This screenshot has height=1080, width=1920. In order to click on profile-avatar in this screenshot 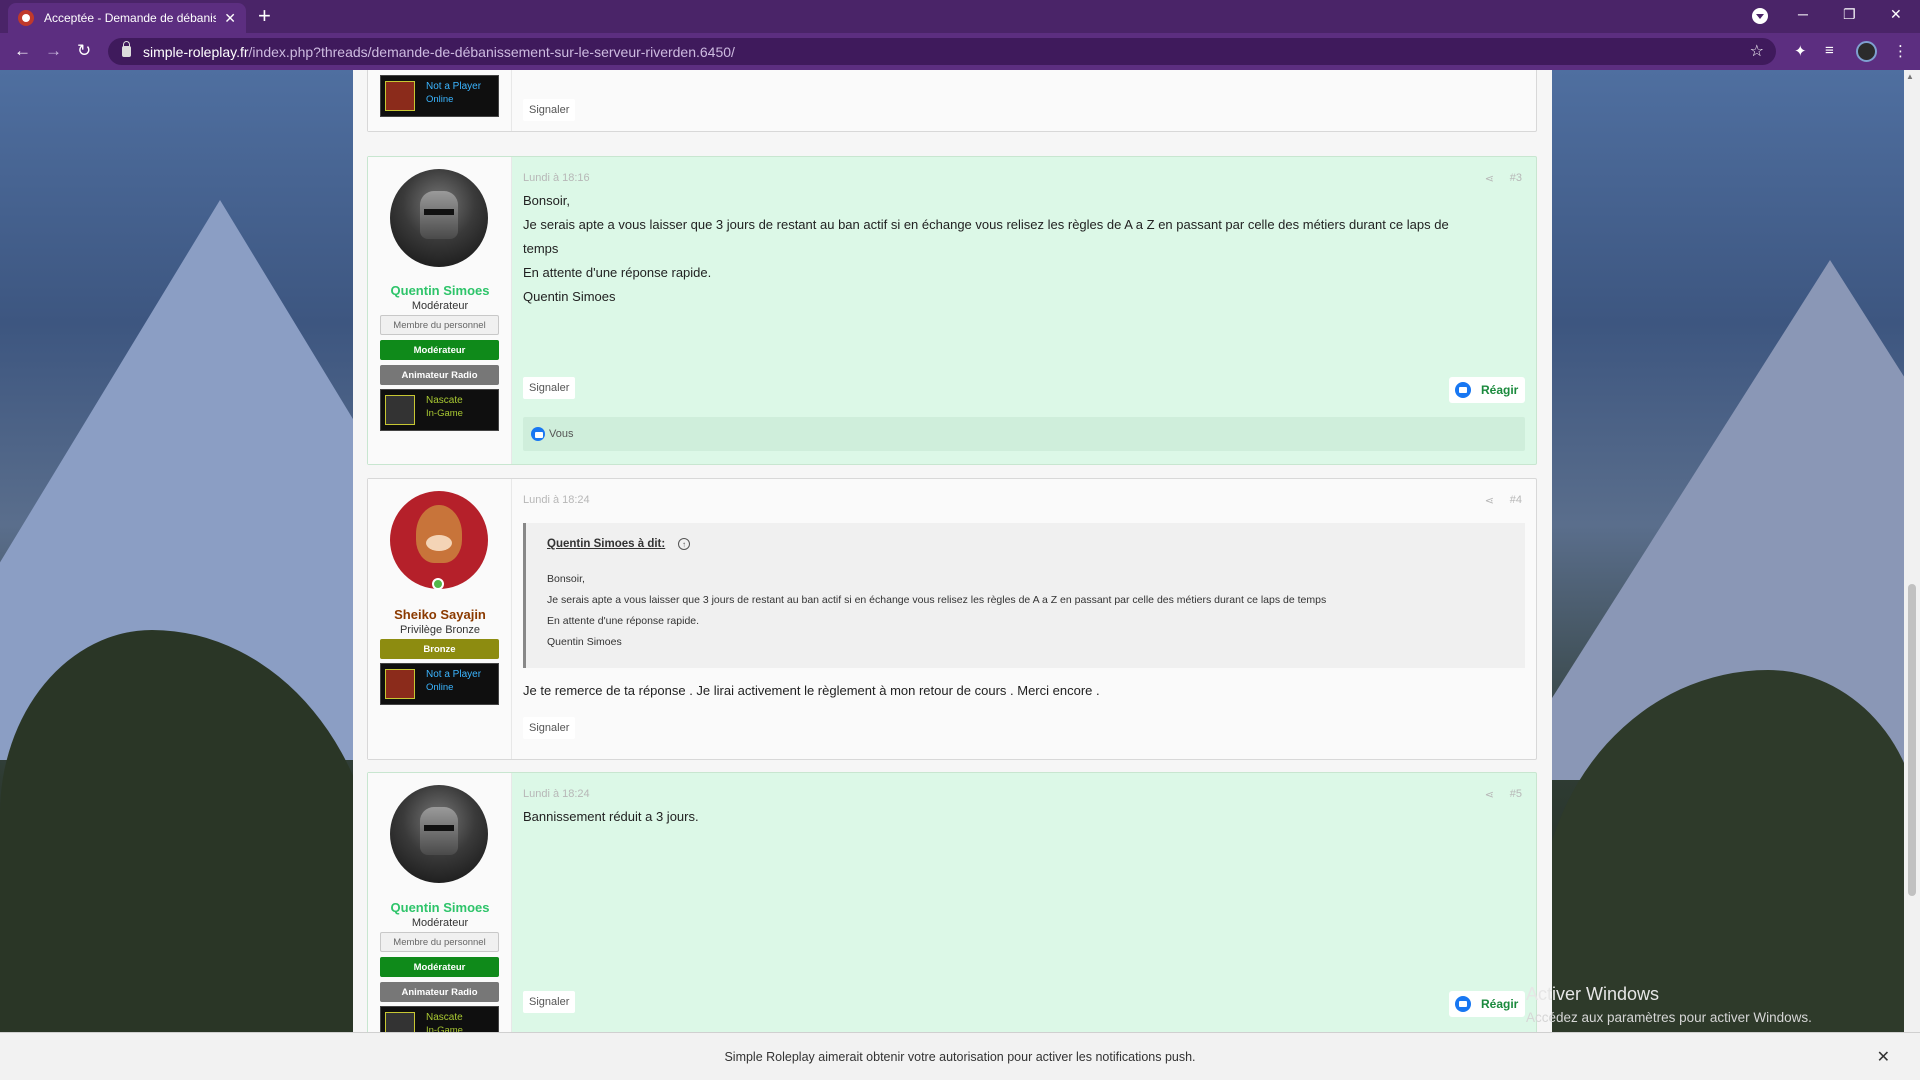, I will do `click(1866, 51)`.